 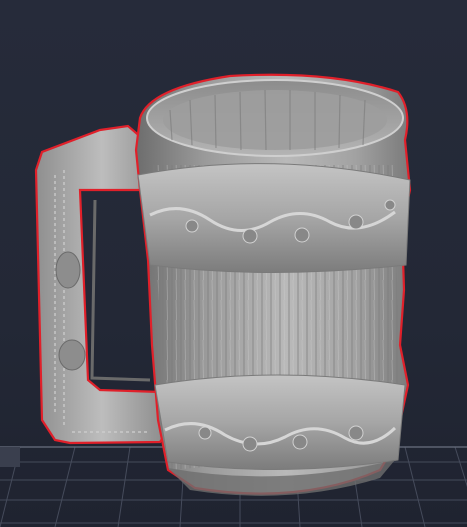 I want to click on build-plate-corner, so click(x=10, y=457).